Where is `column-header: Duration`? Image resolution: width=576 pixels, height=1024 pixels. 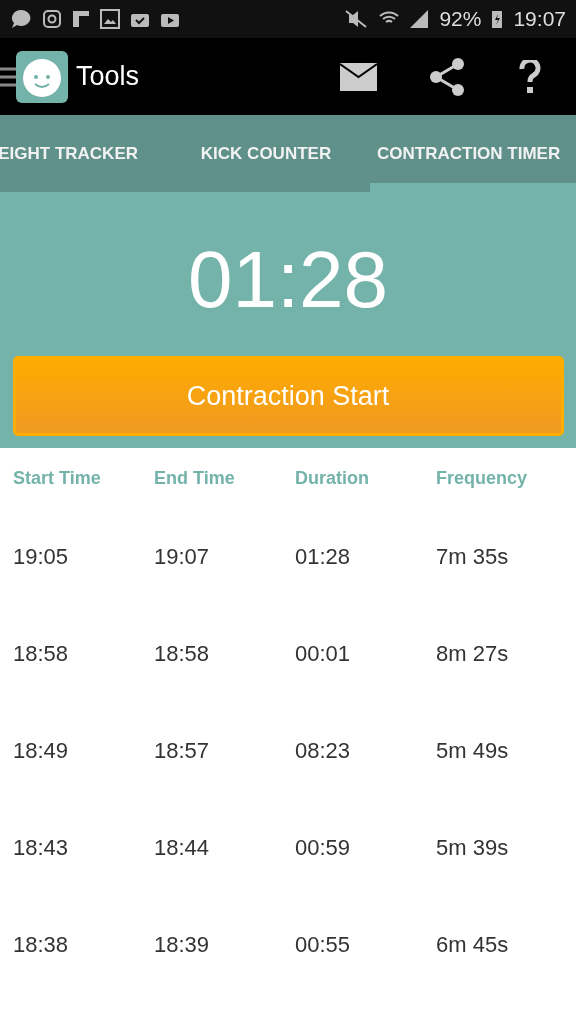
column-header: Duration is located at coordinates (332, 478).